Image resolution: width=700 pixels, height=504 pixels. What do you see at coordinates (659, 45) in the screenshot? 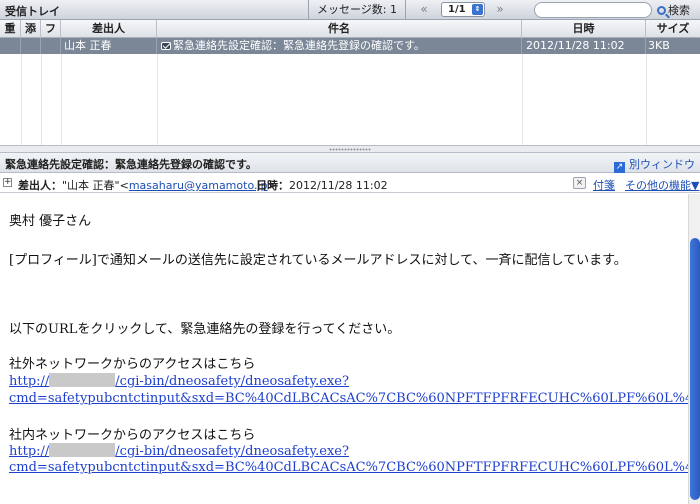
I see `row-size: 3KB` at bounding box center [659, 45].